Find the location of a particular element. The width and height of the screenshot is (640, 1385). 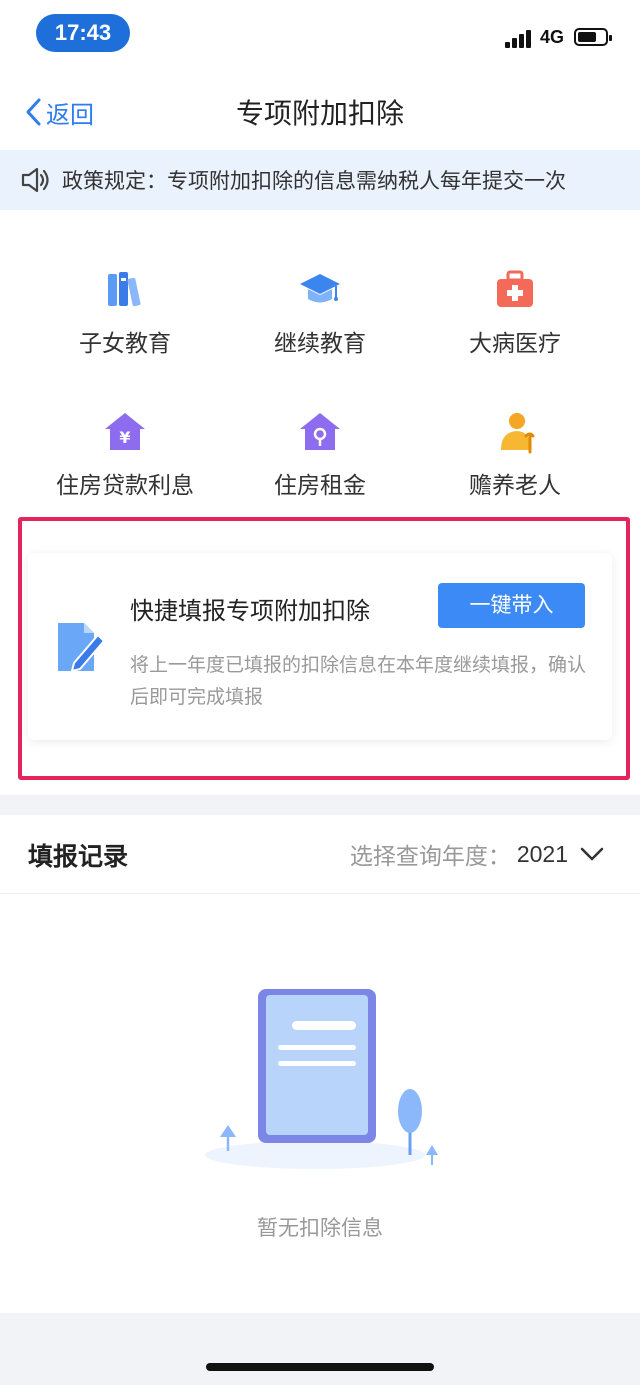

category-label: 继续教育 is located at coordinates (320, 344).